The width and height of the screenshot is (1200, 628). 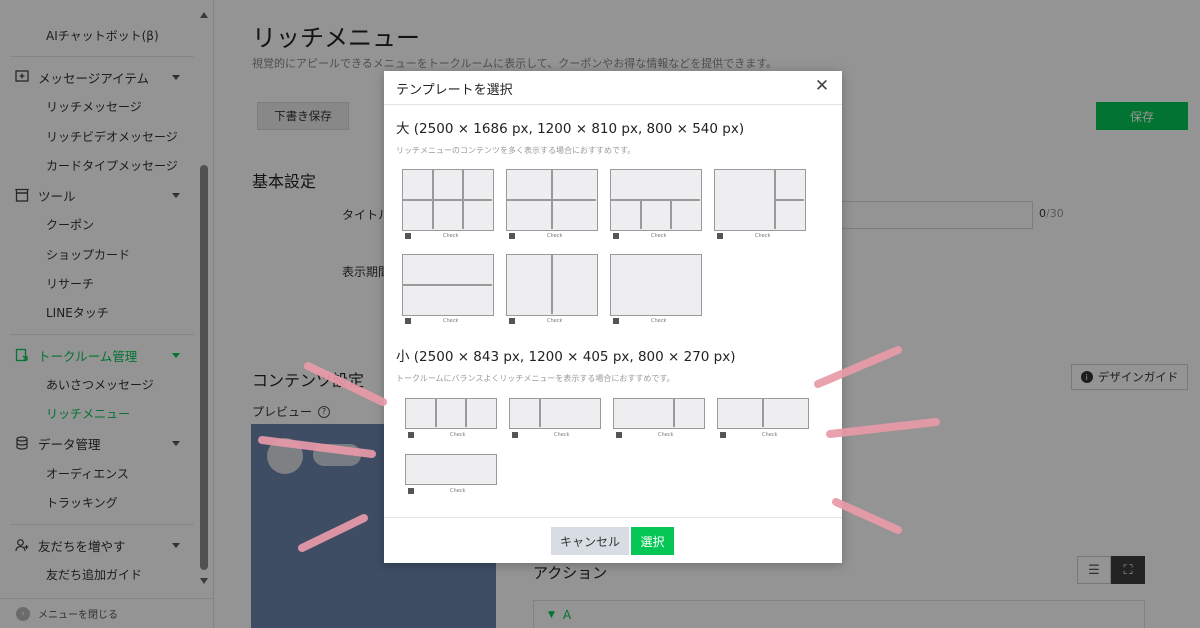 I want to click on close-icon: ✕, so click(x=822, y=86).